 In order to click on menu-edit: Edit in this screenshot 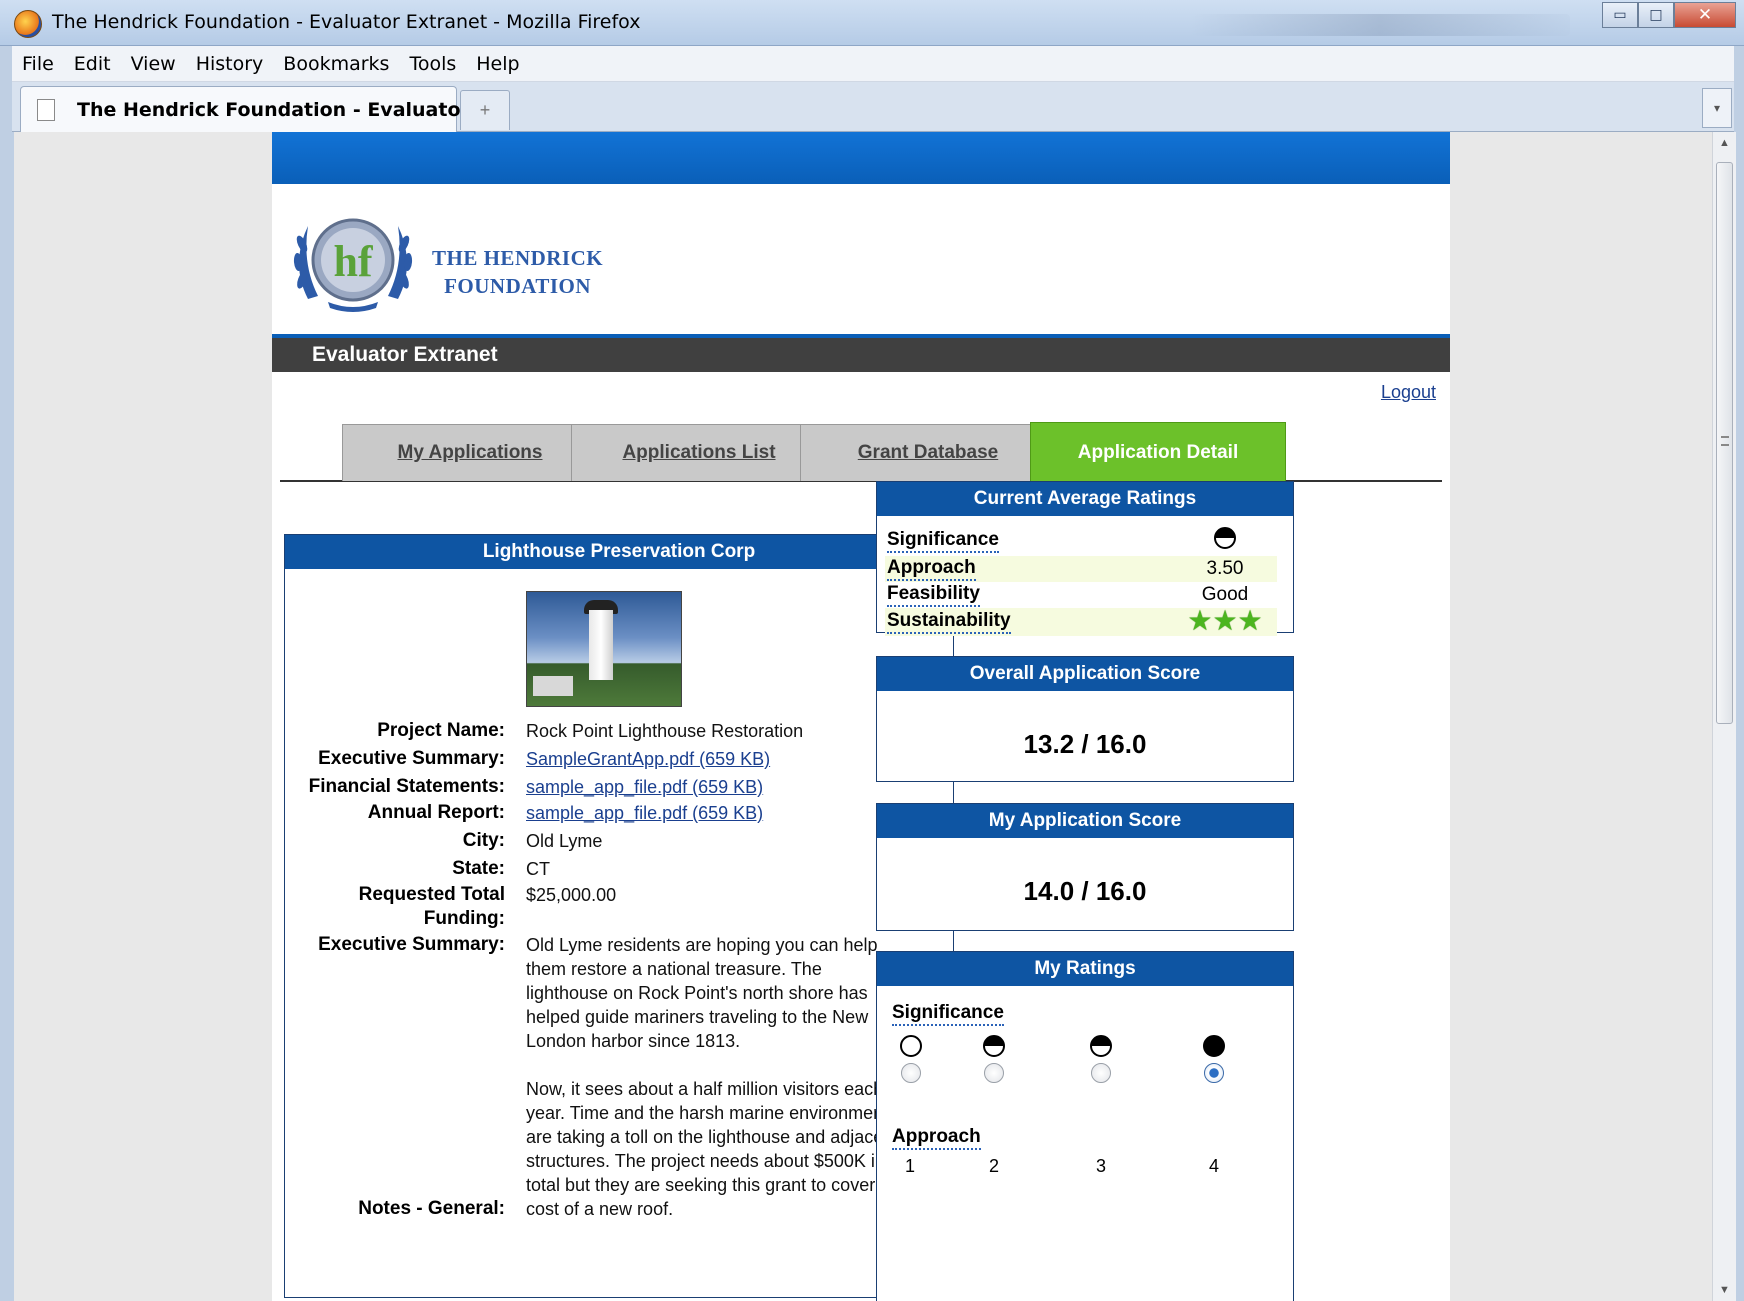, I will do `click(92, 64)`.